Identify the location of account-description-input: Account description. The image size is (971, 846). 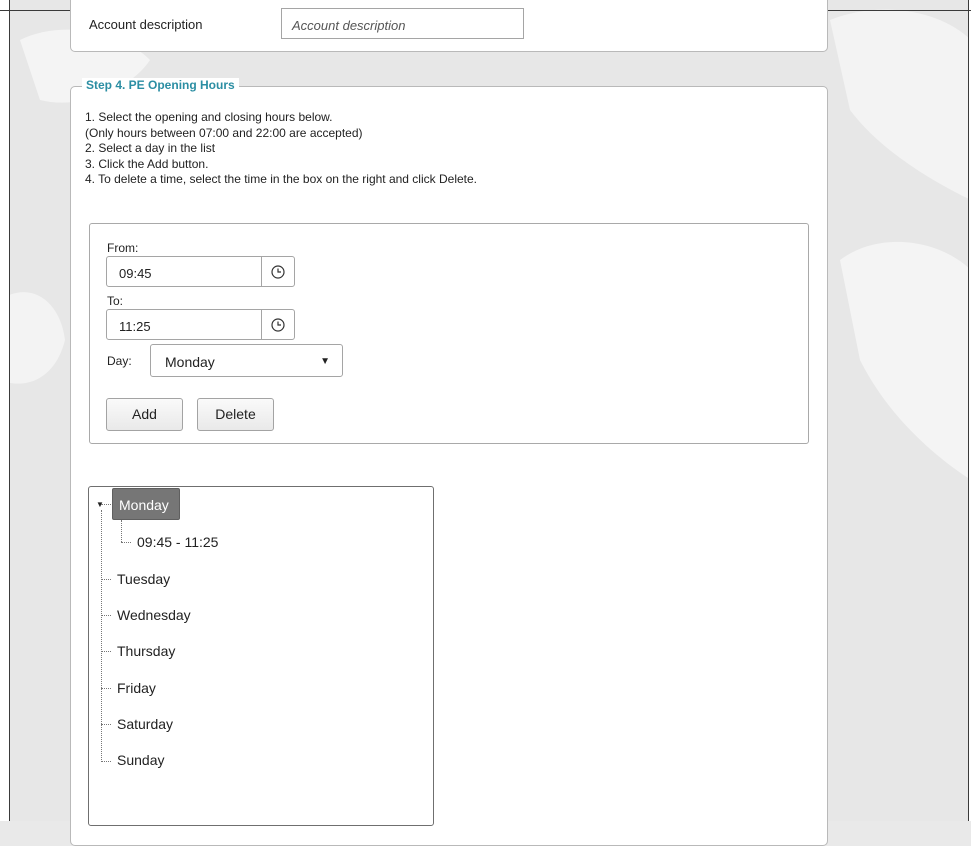
(402, 23).